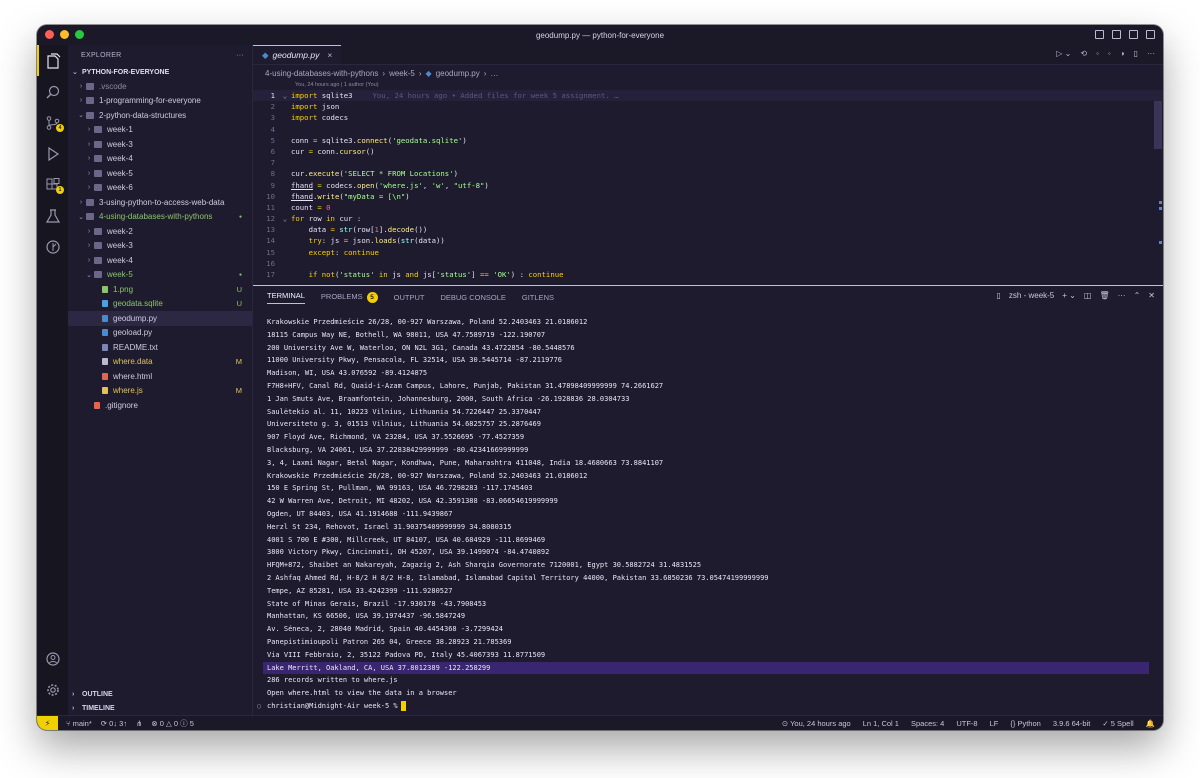  Describe the element at coordinates (1063, 53) in the screenshot. I see `run-python-icon: ▷ ⌄` at that location.